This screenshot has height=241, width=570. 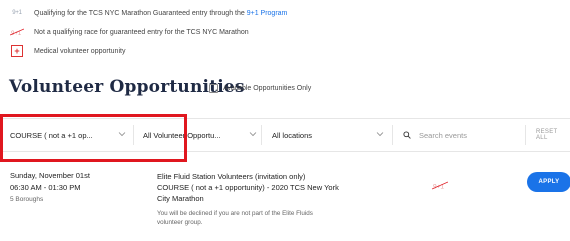 What do you see at coordinates (553, 135) in the screenshot?
I see `reset-all-button: RESET ALL` at bounding box center [553, 135].